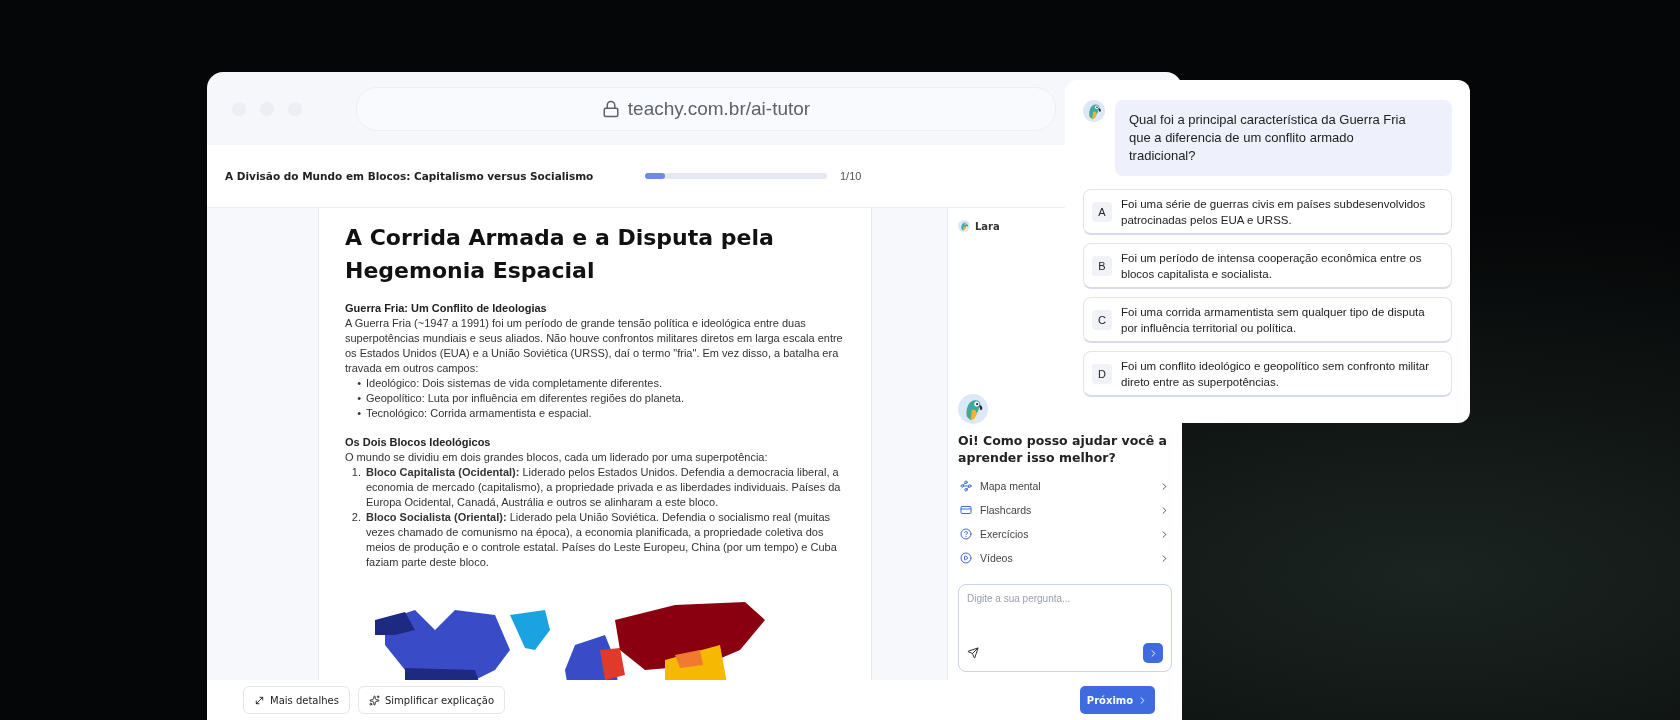 The height and width of the screenshot is (720, 1680). I want to click on next-button: Próximo, so click(1117, 700).